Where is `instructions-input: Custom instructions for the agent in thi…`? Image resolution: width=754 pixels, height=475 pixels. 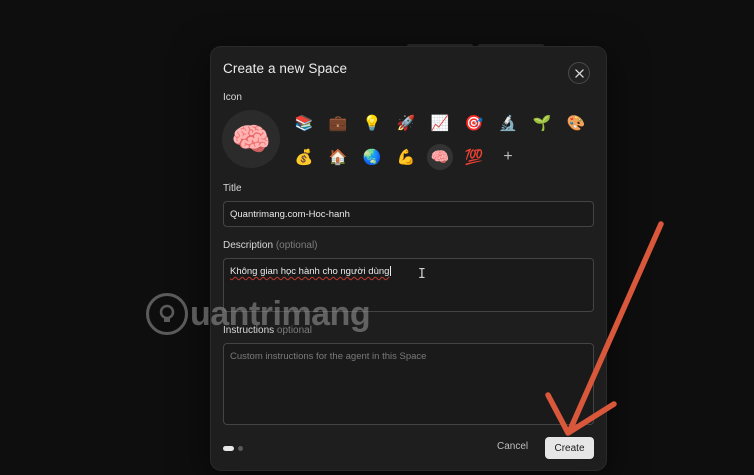
instructions-input: Custom instructions for the agent in thi… is located at coordinates (408, 384).